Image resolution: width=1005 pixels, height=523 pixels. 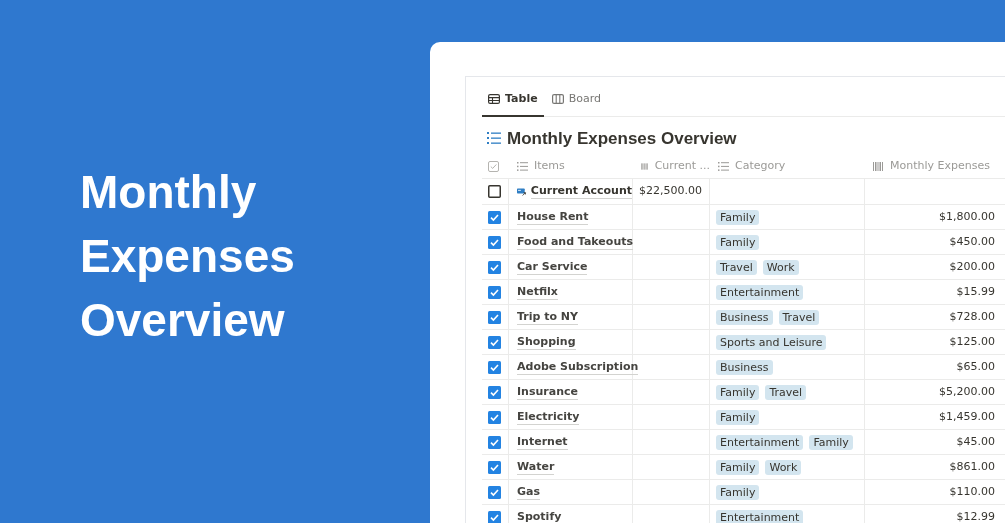 I want to click on item-link: Current Account, so click(x=581, y=191).